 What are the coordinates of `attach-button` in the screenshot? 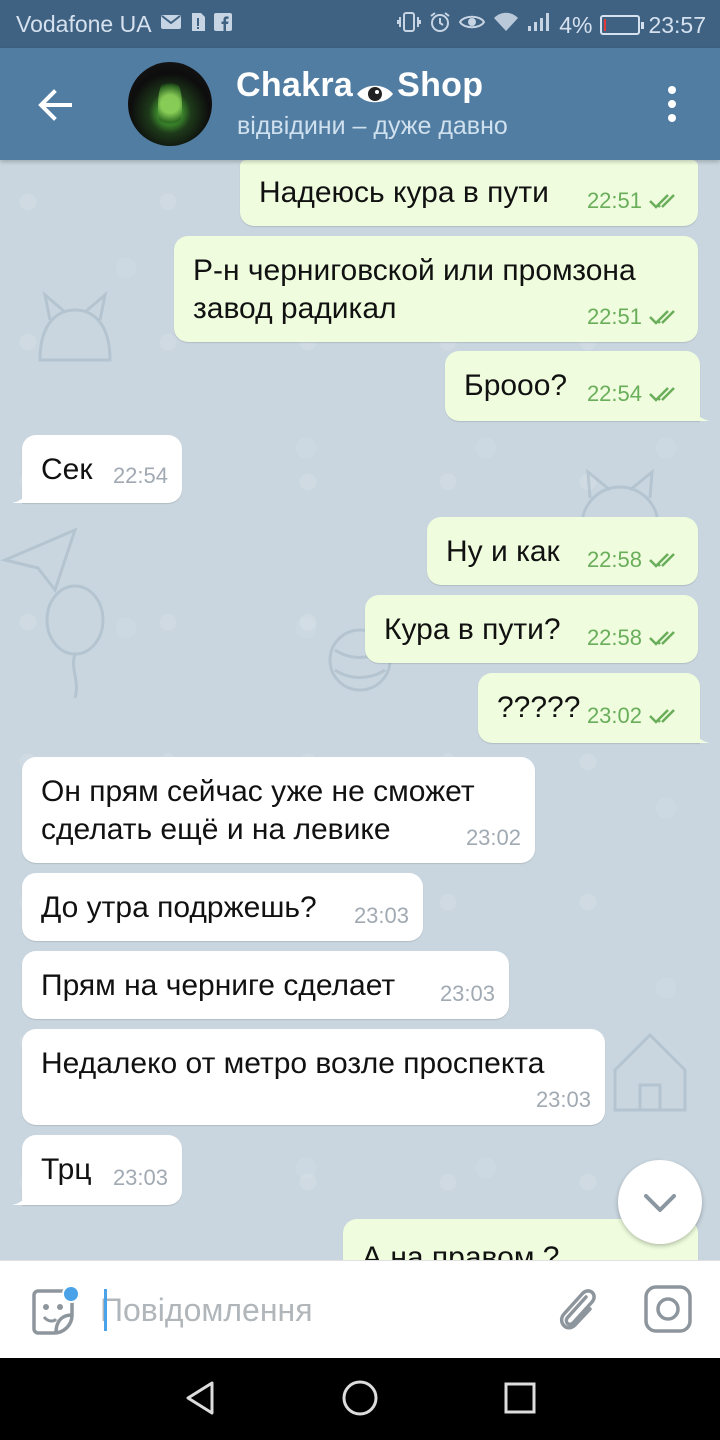 It's located at (577, 1310).